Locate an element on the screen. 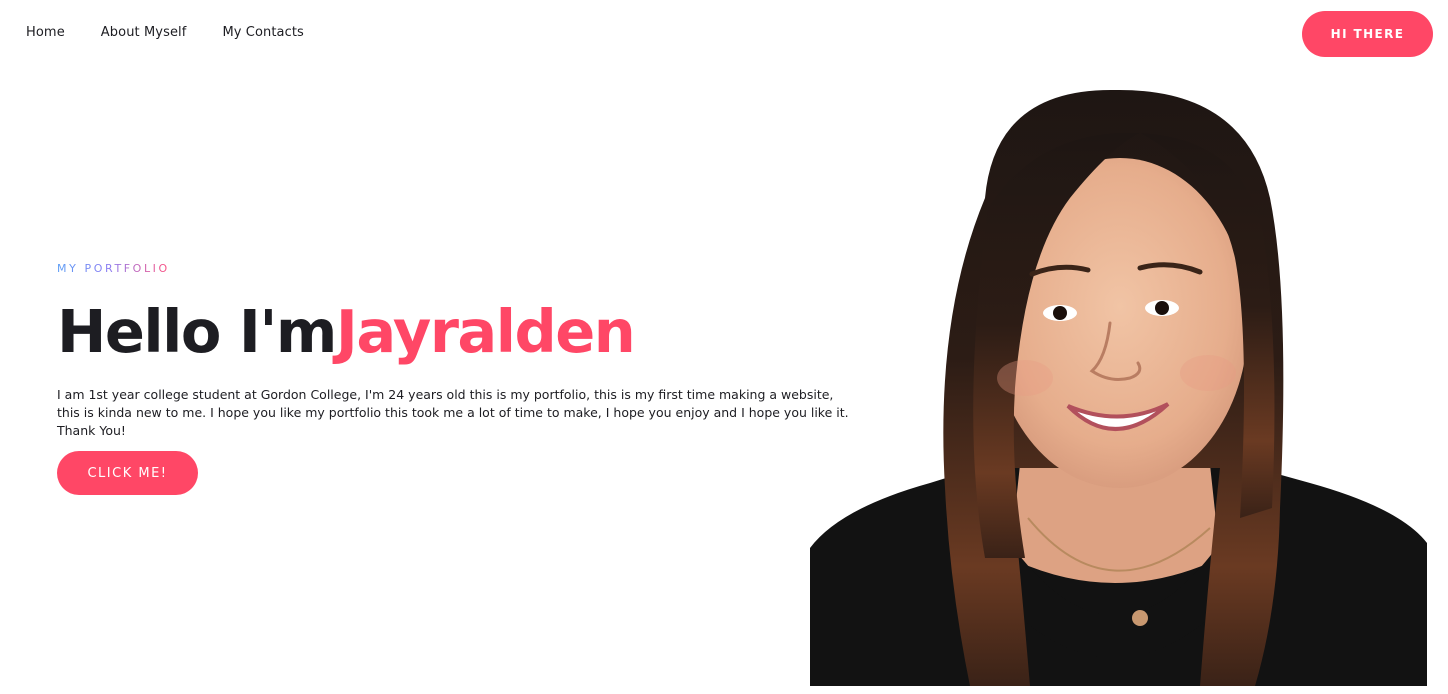 The width and height of the screenshot is (1448, 694). hero-headline: Hello I'mJayralden is located at coordinates (346, 332).